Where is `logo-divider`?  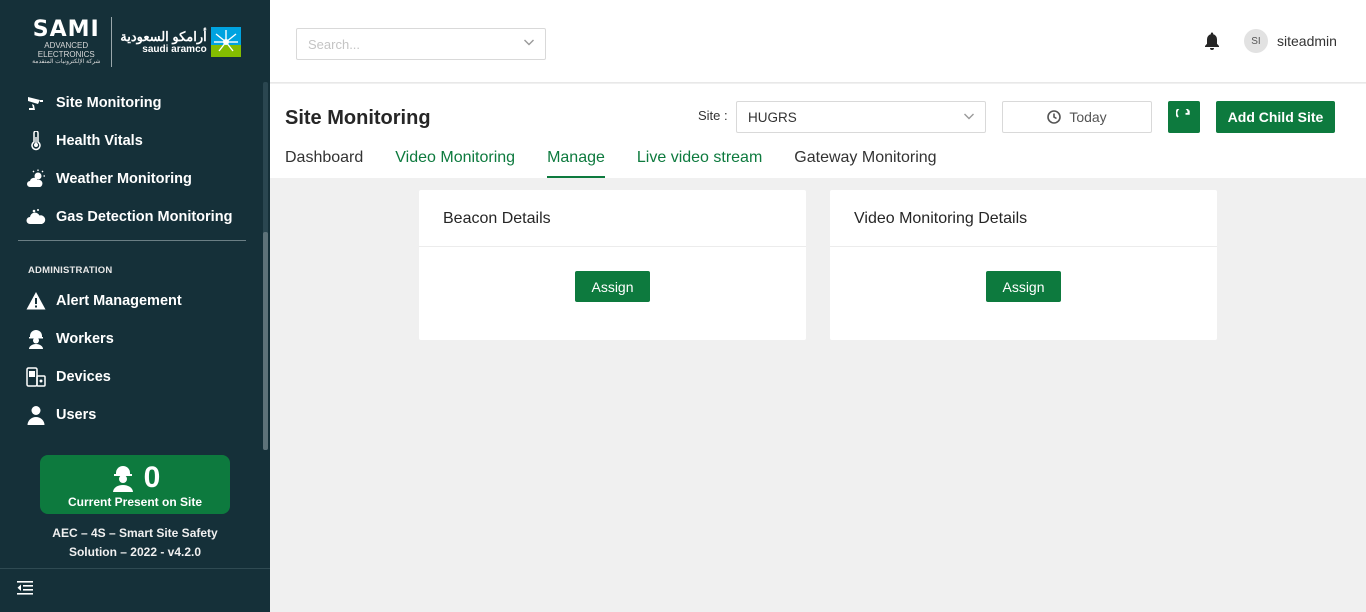
logo-divider is located at coordinates (112, 42).